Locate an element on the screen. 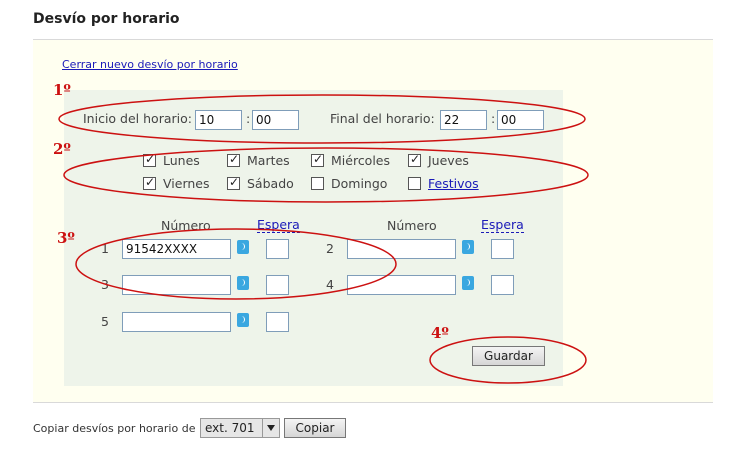 The image size is (745, 463). column-header-espera-2: Espera is located at coordinates (502, 225).